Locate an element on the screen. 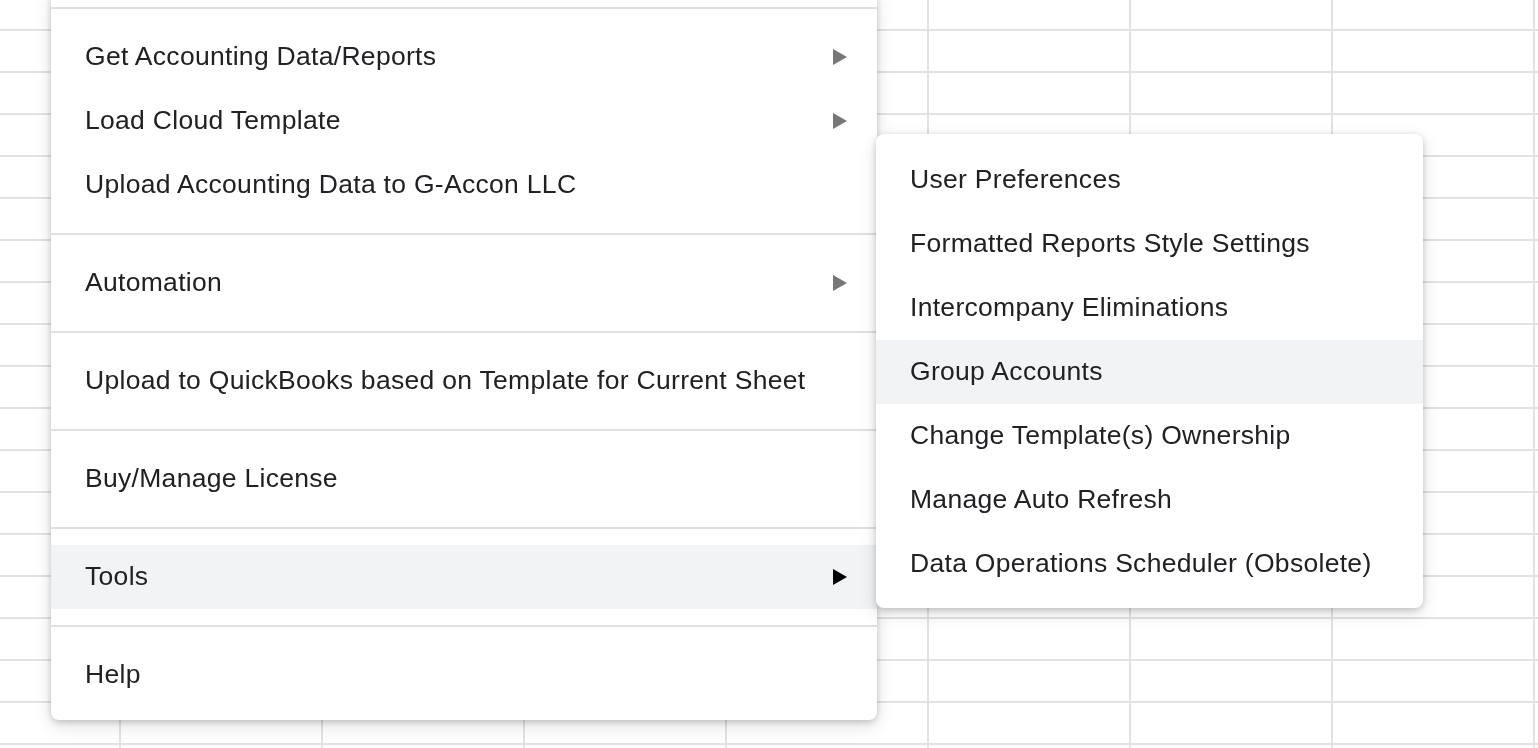  menu-item: Data Operations Scheduler (Obsolete) is located at coordinates (1149, 564).